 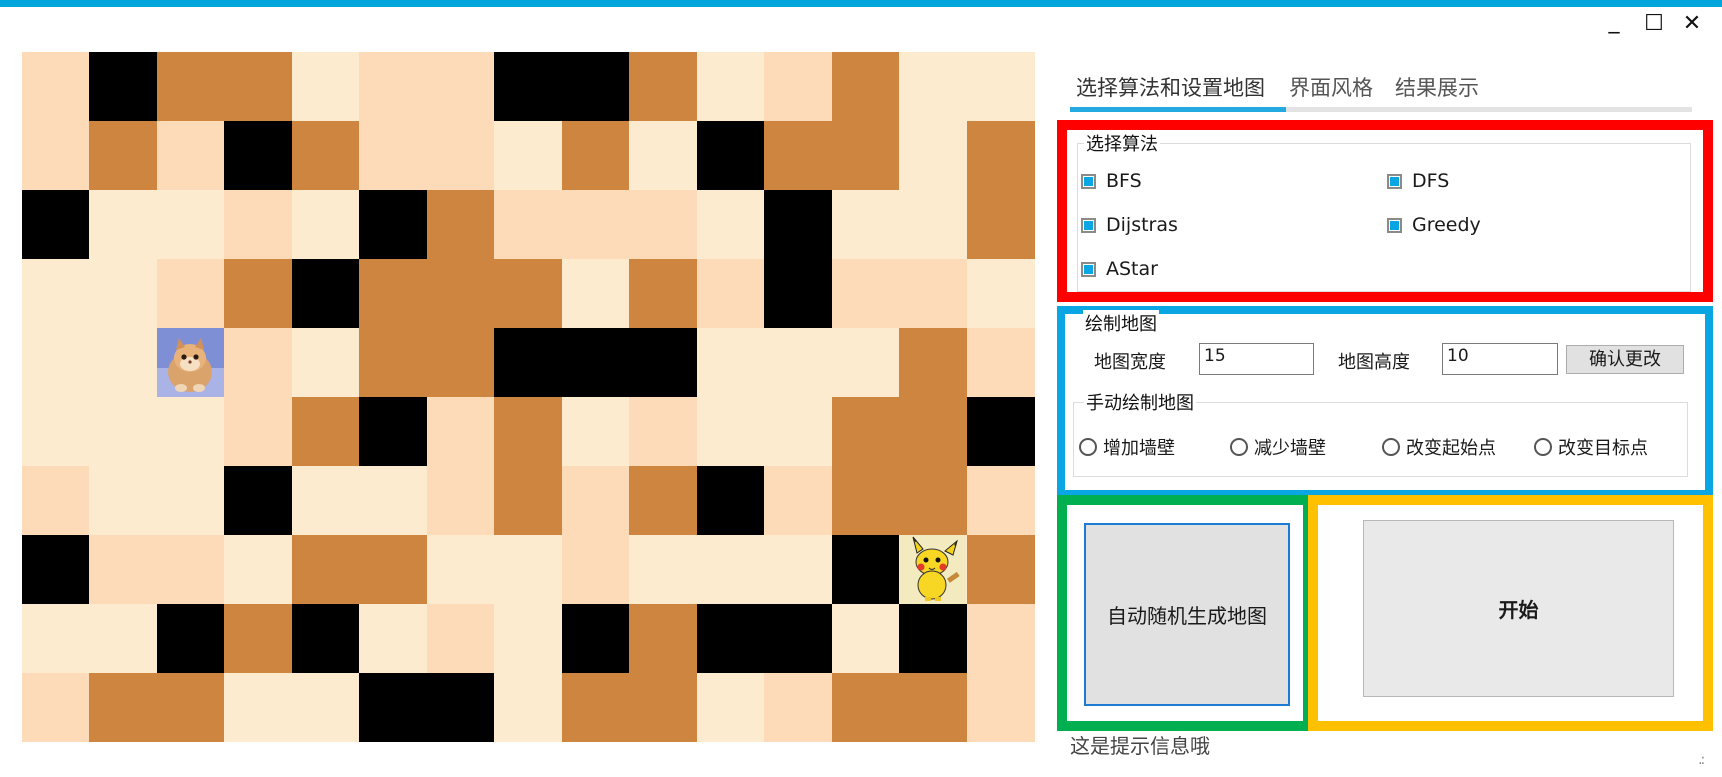 What do you see at coordinates (1543, 447) in the screenshot?
I see `radio-change-goal-circle` at bounding box center [1543, 447].